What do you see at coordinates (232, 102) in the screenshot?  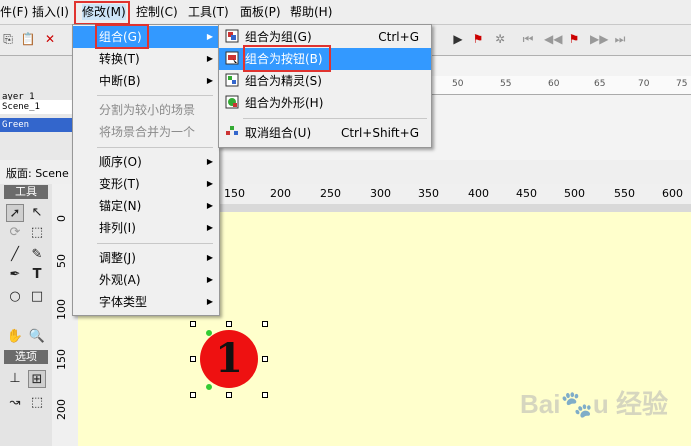 I see `shape-icon` at bounding box center [232, 102].